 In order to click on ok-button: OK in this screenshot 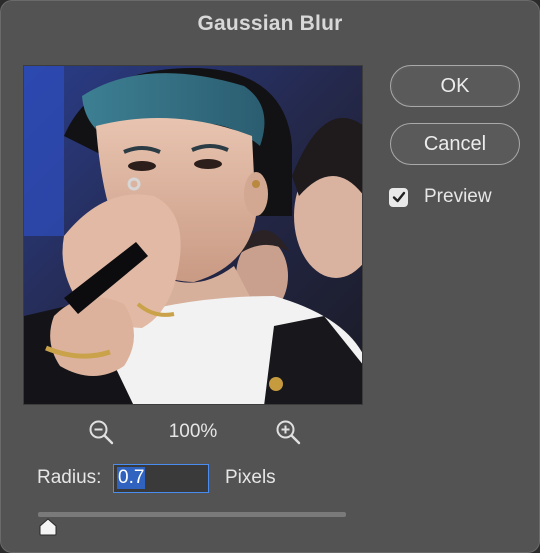, I will do `click(455, 86)`.